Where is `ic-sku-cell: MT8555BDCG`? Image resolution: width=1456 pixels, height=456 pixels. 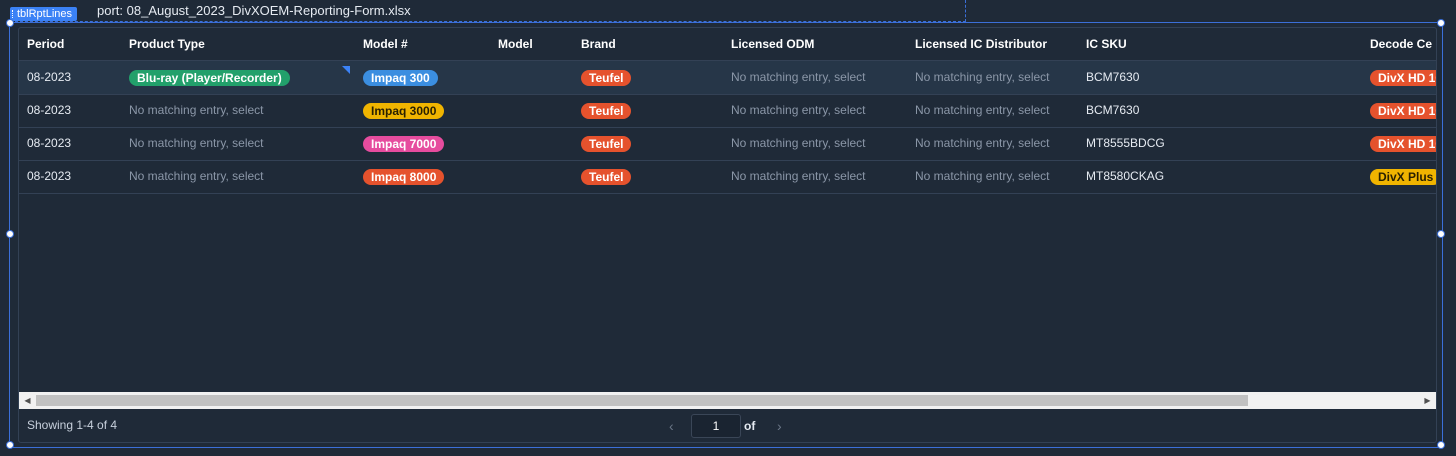
ic-sku-cell: MT8555BDCG is located at coordinates (1125, 143).